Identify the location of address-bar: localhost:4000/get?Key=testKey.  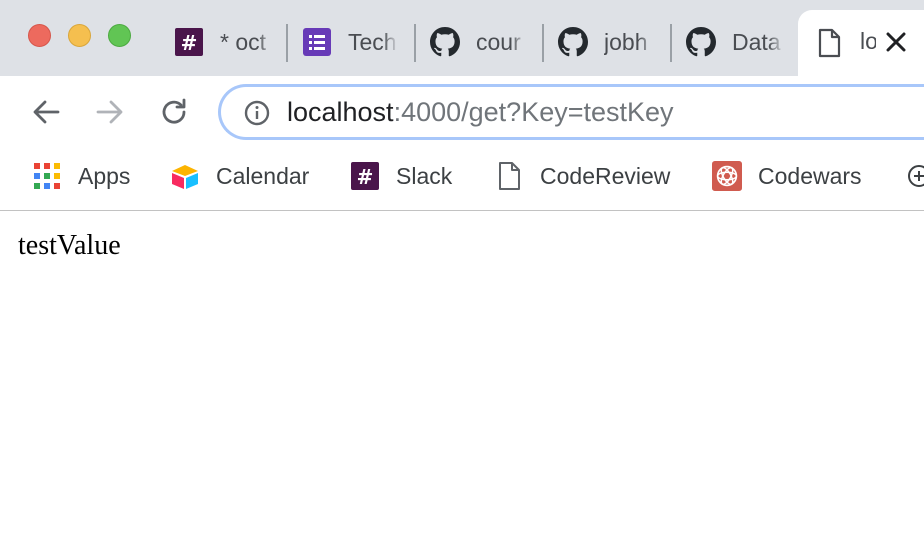
(571, 112).